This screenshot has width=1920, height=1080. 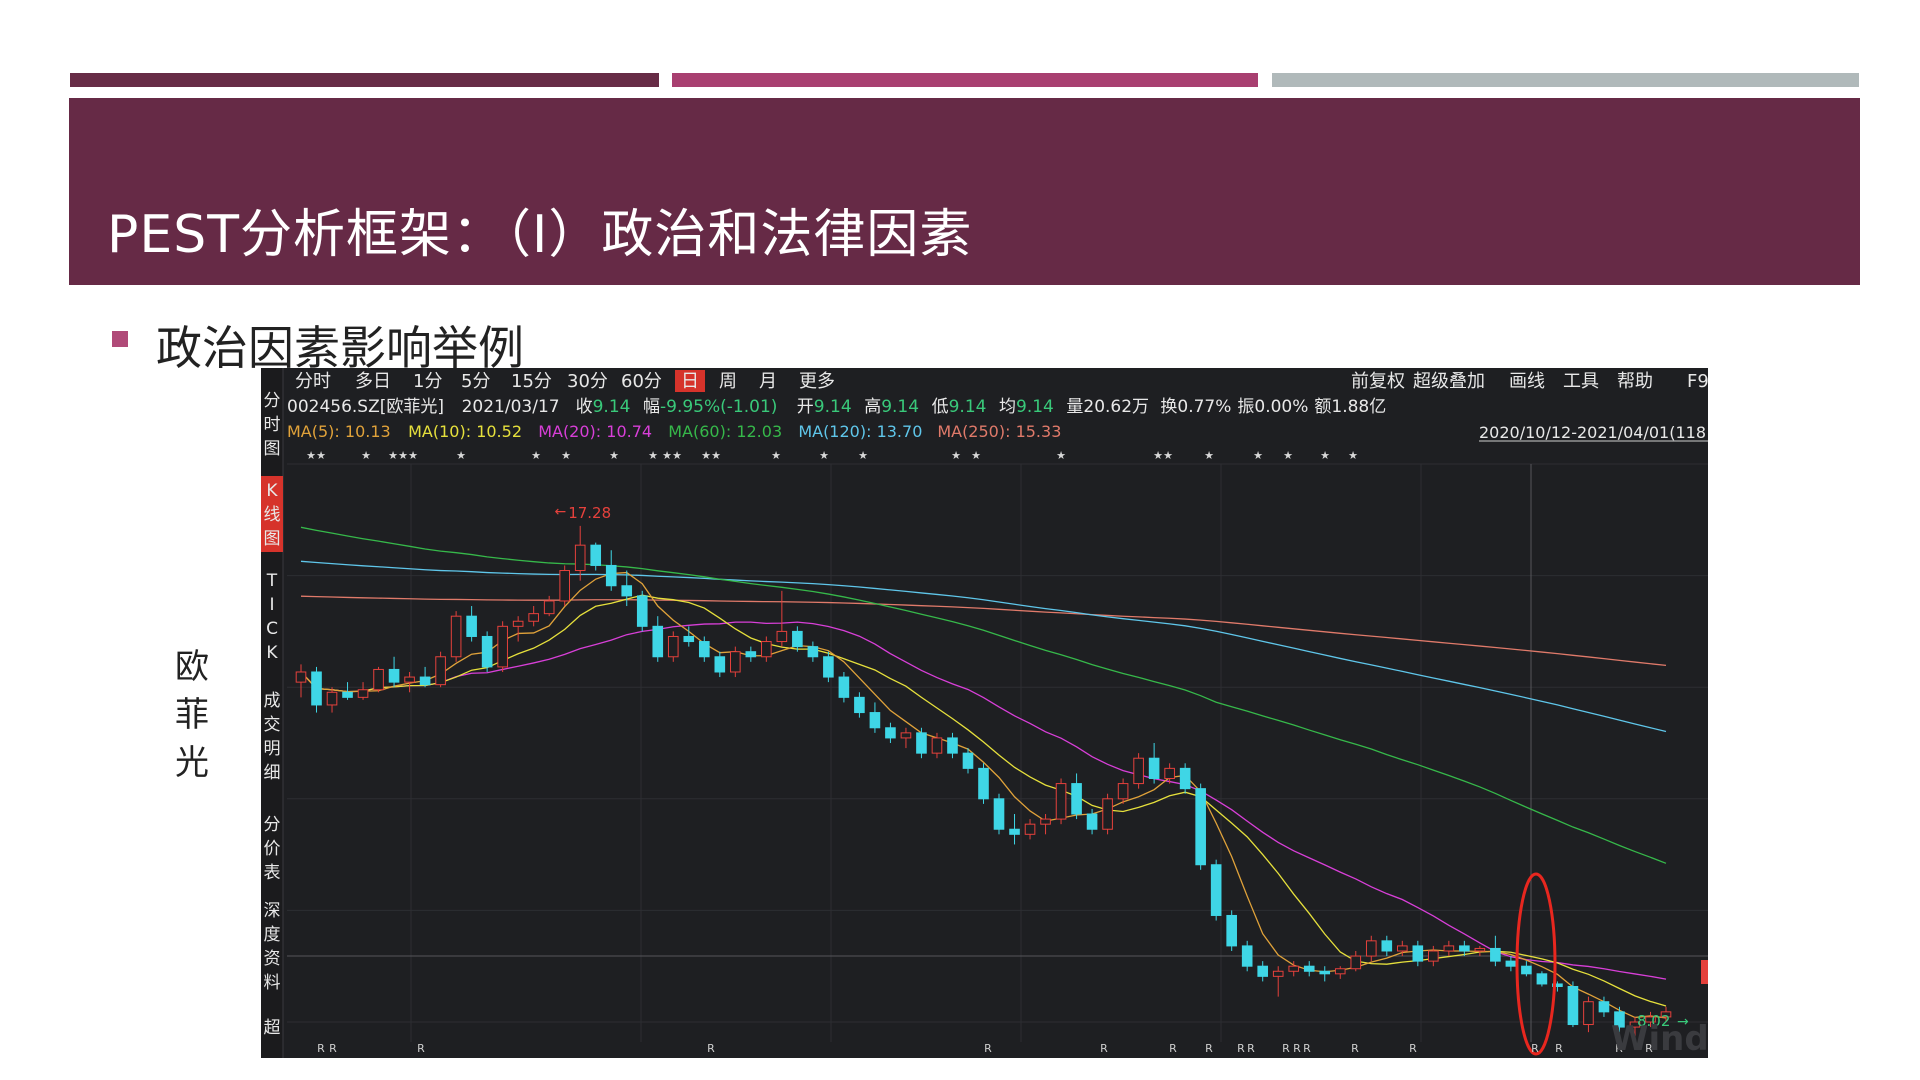 I want to click on toolbar-menu-item: 工具, so click(x=1581, y=381).